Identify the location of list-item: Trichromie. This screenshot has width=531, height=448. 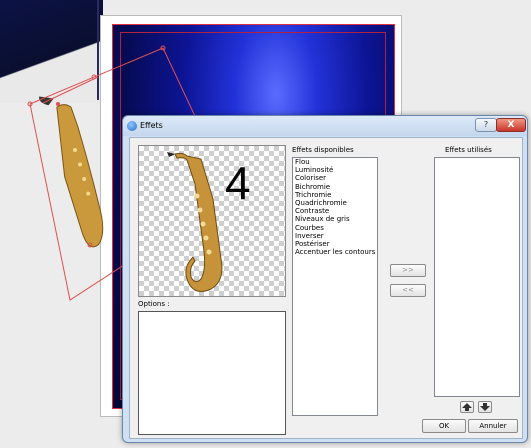
(335, 195).